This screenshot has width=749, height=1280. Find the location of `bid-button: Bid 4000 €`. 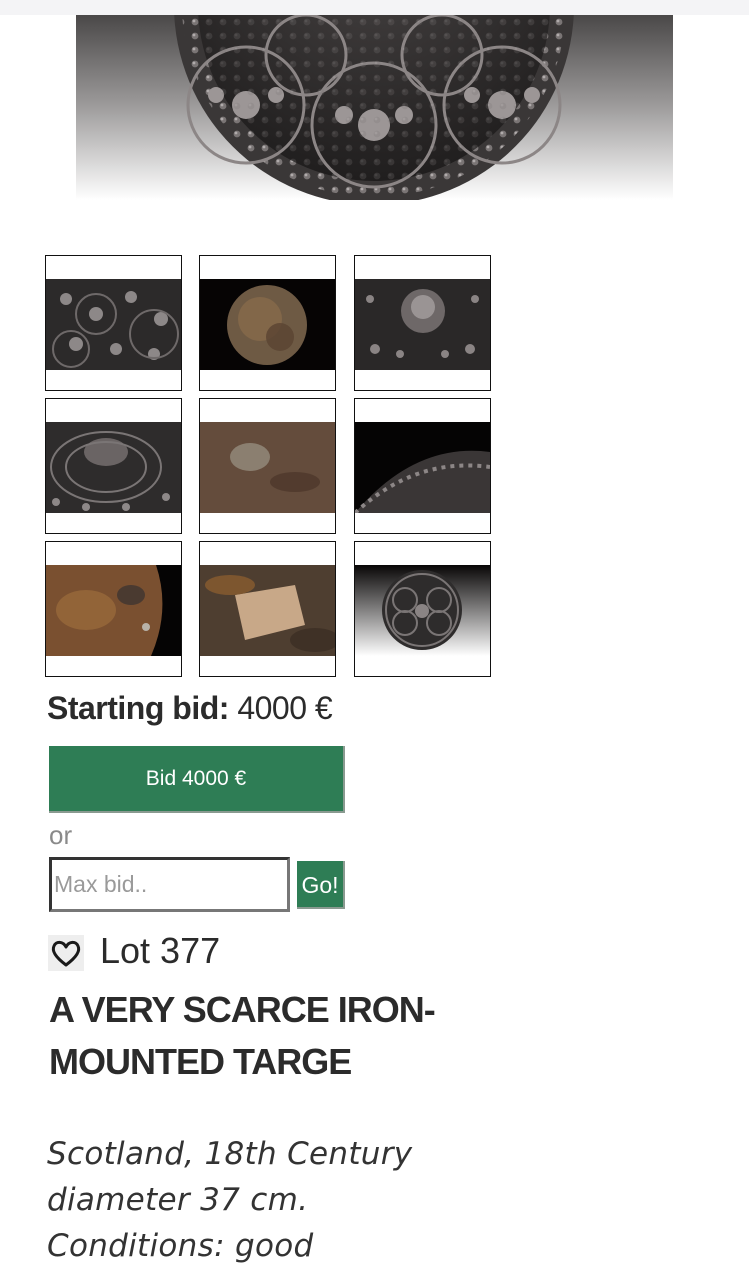

bid-button: Bid 4000 € is located at coordinates (197, 779).